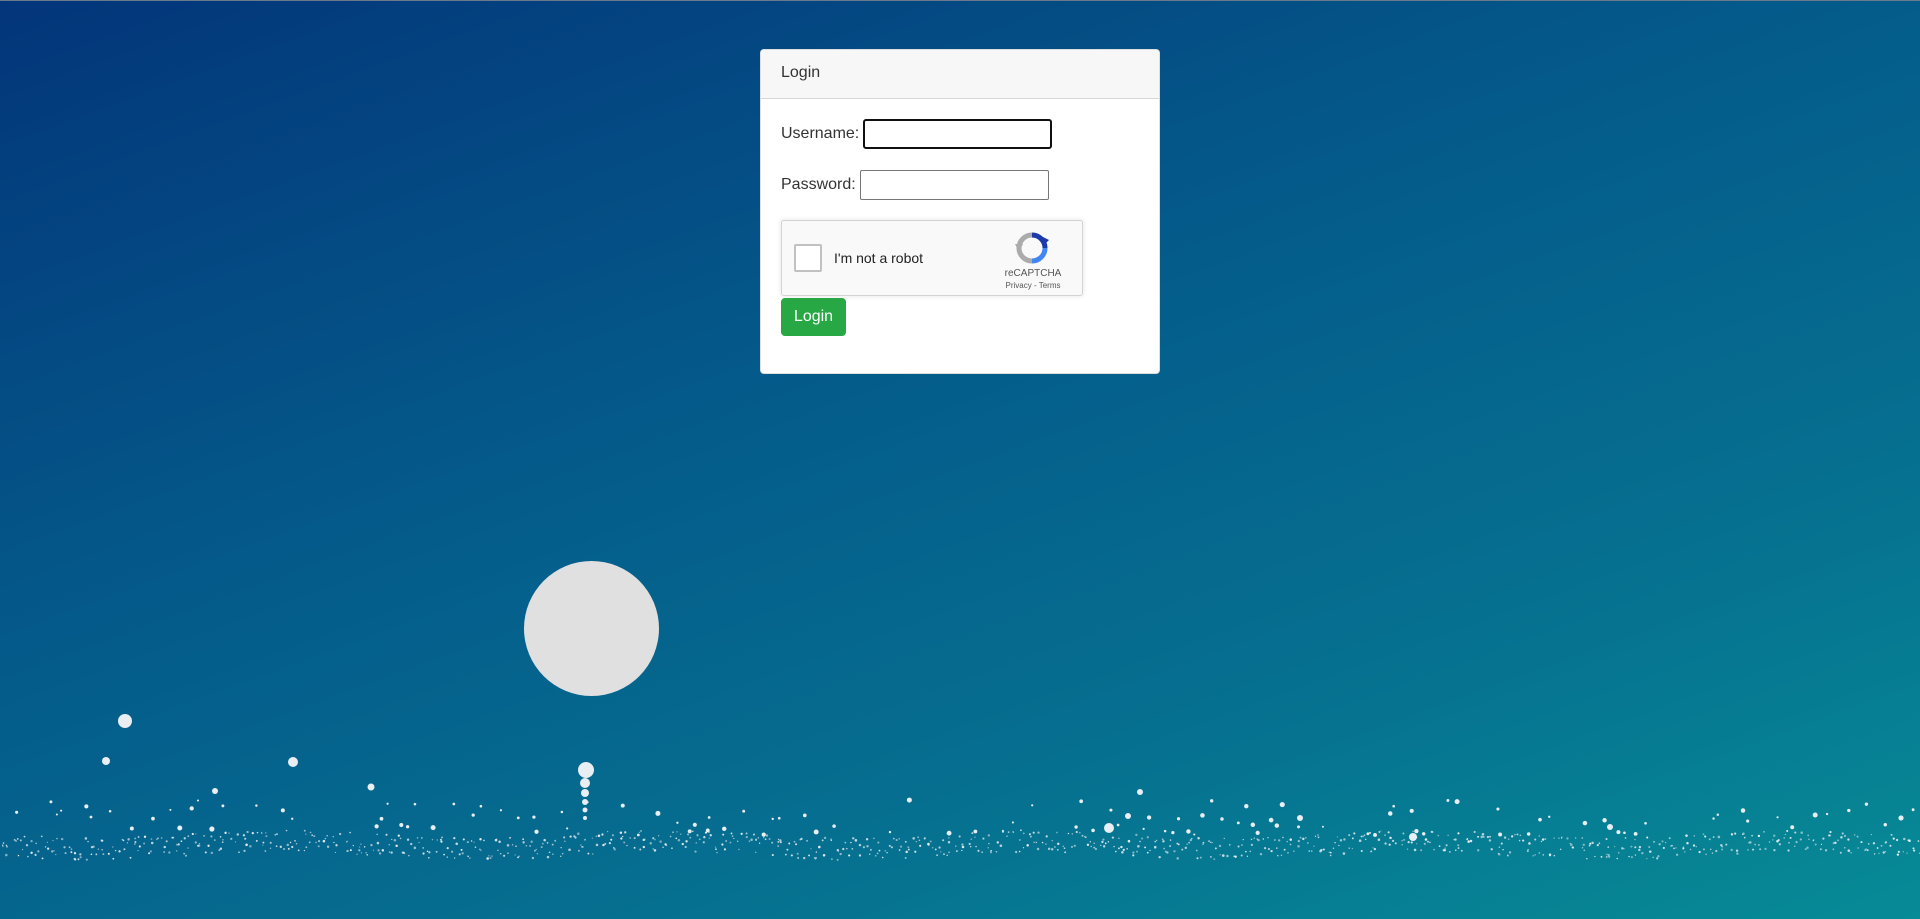  I want to click on password-row: Password:, so click(915, 185).